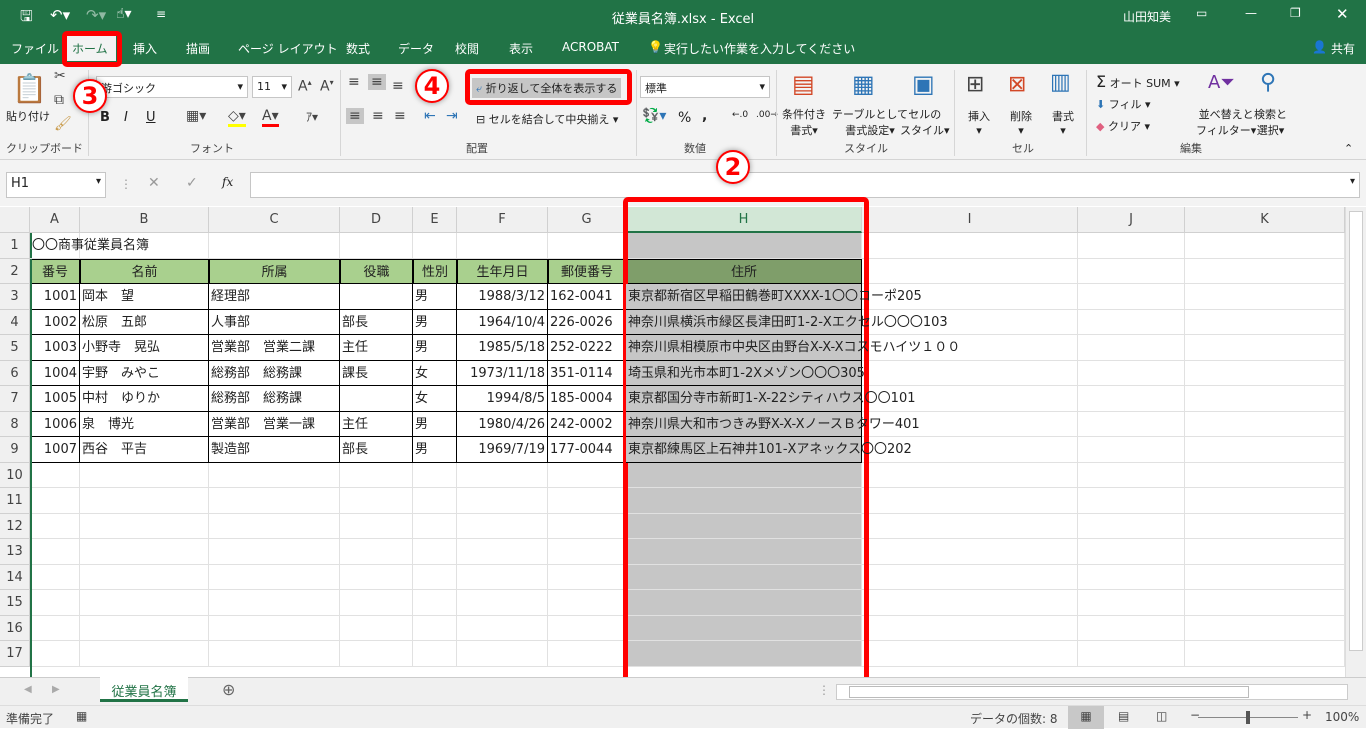  Describe the element at coordinates (1086, 717) in the screenshot. I see `normal-view-icon: ▦` at that location.